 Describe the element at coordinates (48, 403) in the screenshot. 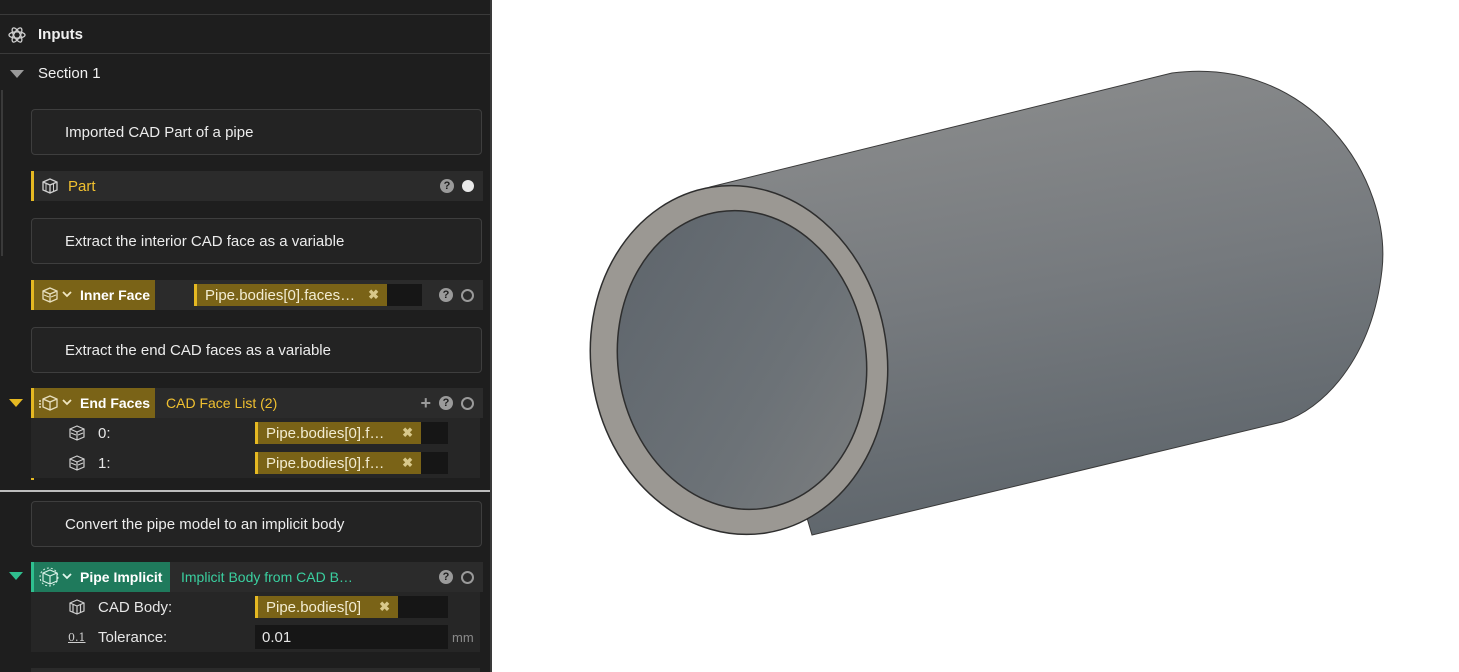

I see `cad-face-list-icon` at that location.